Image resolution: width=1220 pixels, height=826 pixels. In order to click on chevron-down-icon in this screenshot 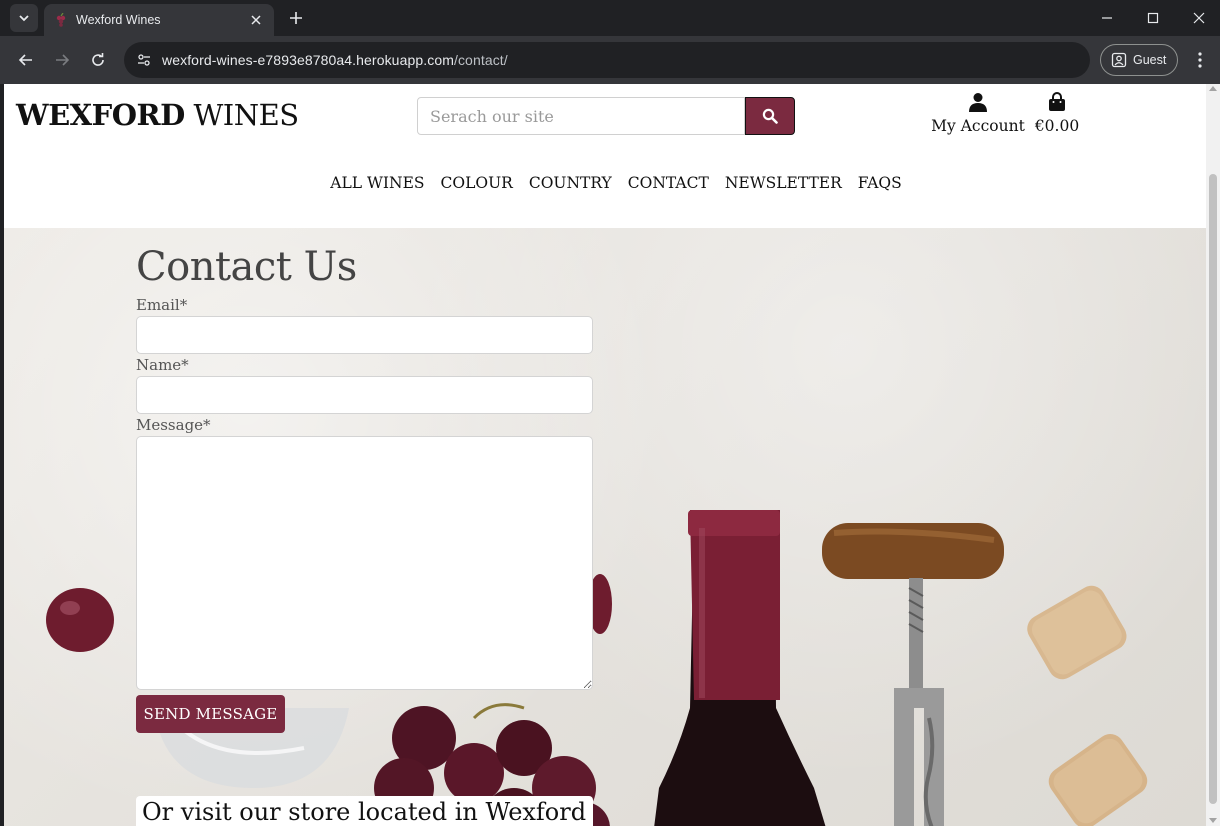, I will do `click(24, 18)`.